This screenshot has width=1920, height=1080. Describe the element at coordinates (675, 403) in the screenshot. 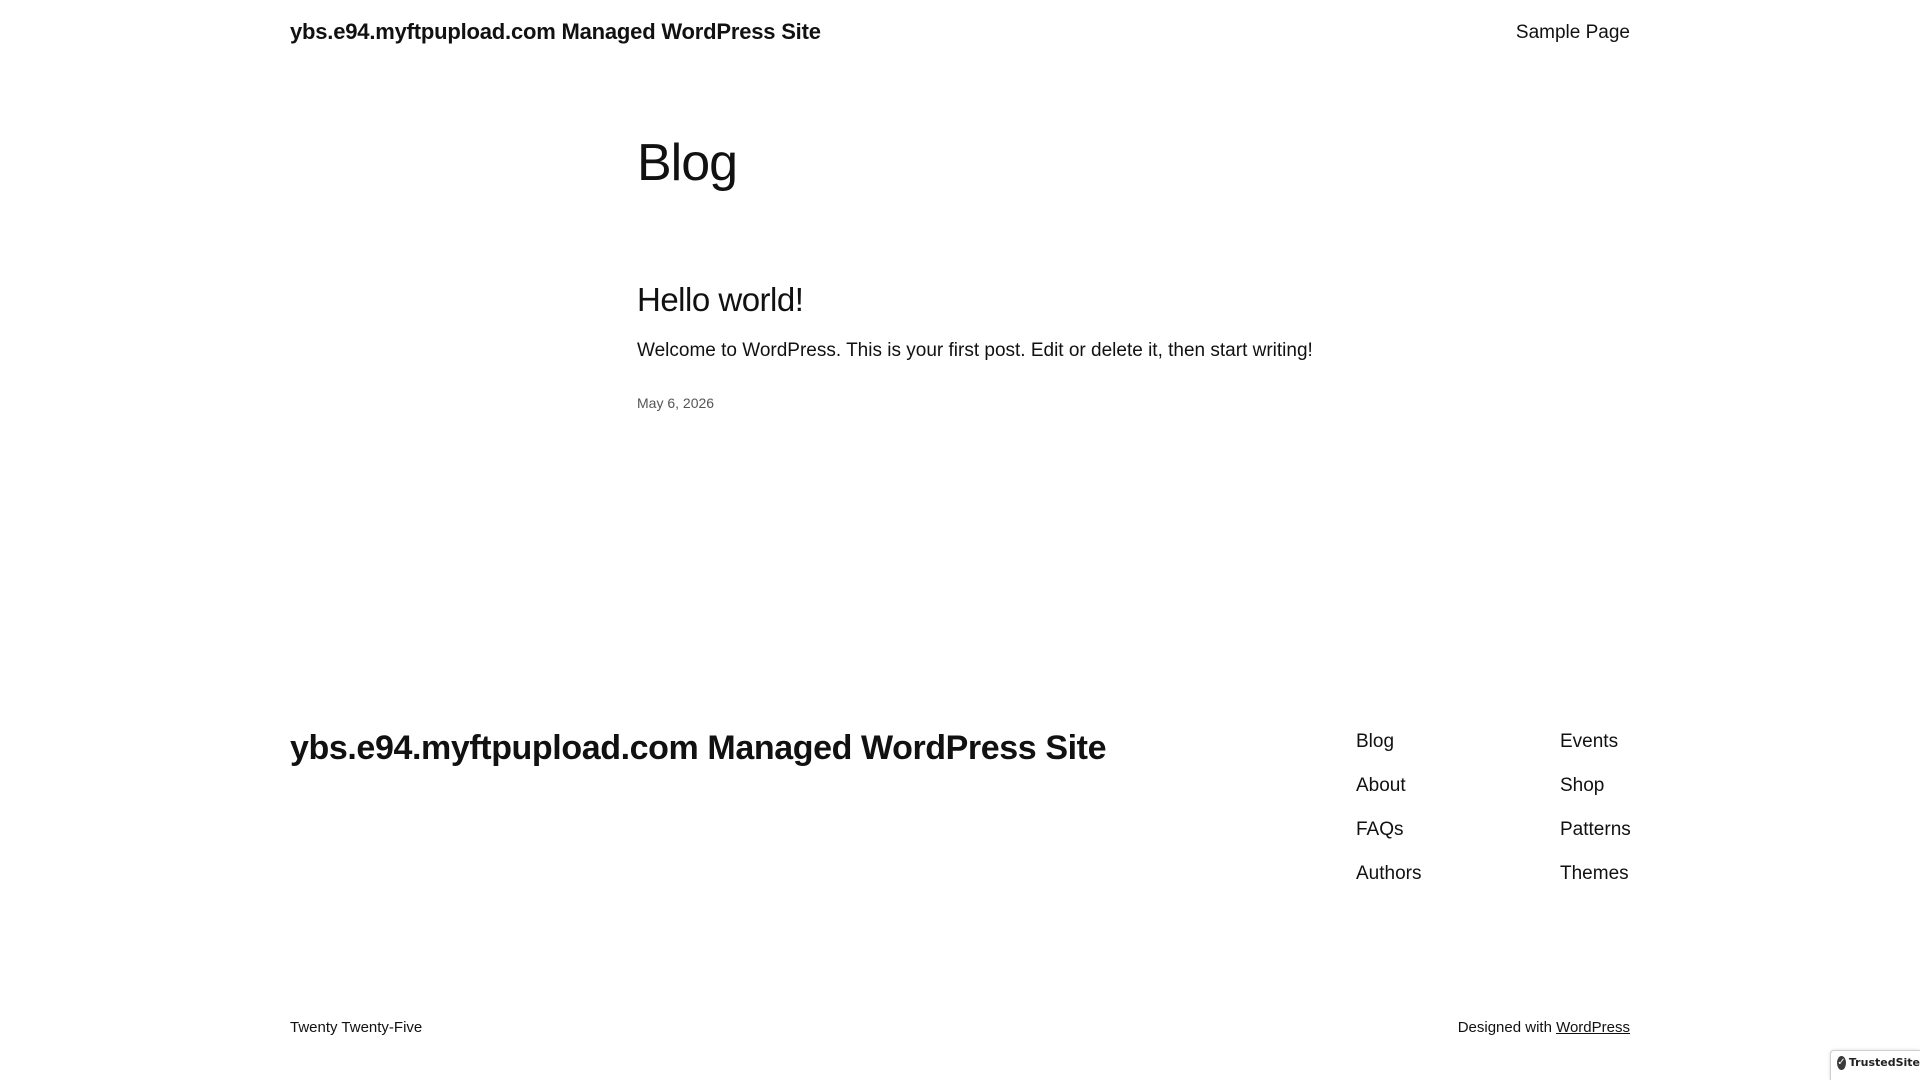

I see `post-date: May 6, 2026` at that location.